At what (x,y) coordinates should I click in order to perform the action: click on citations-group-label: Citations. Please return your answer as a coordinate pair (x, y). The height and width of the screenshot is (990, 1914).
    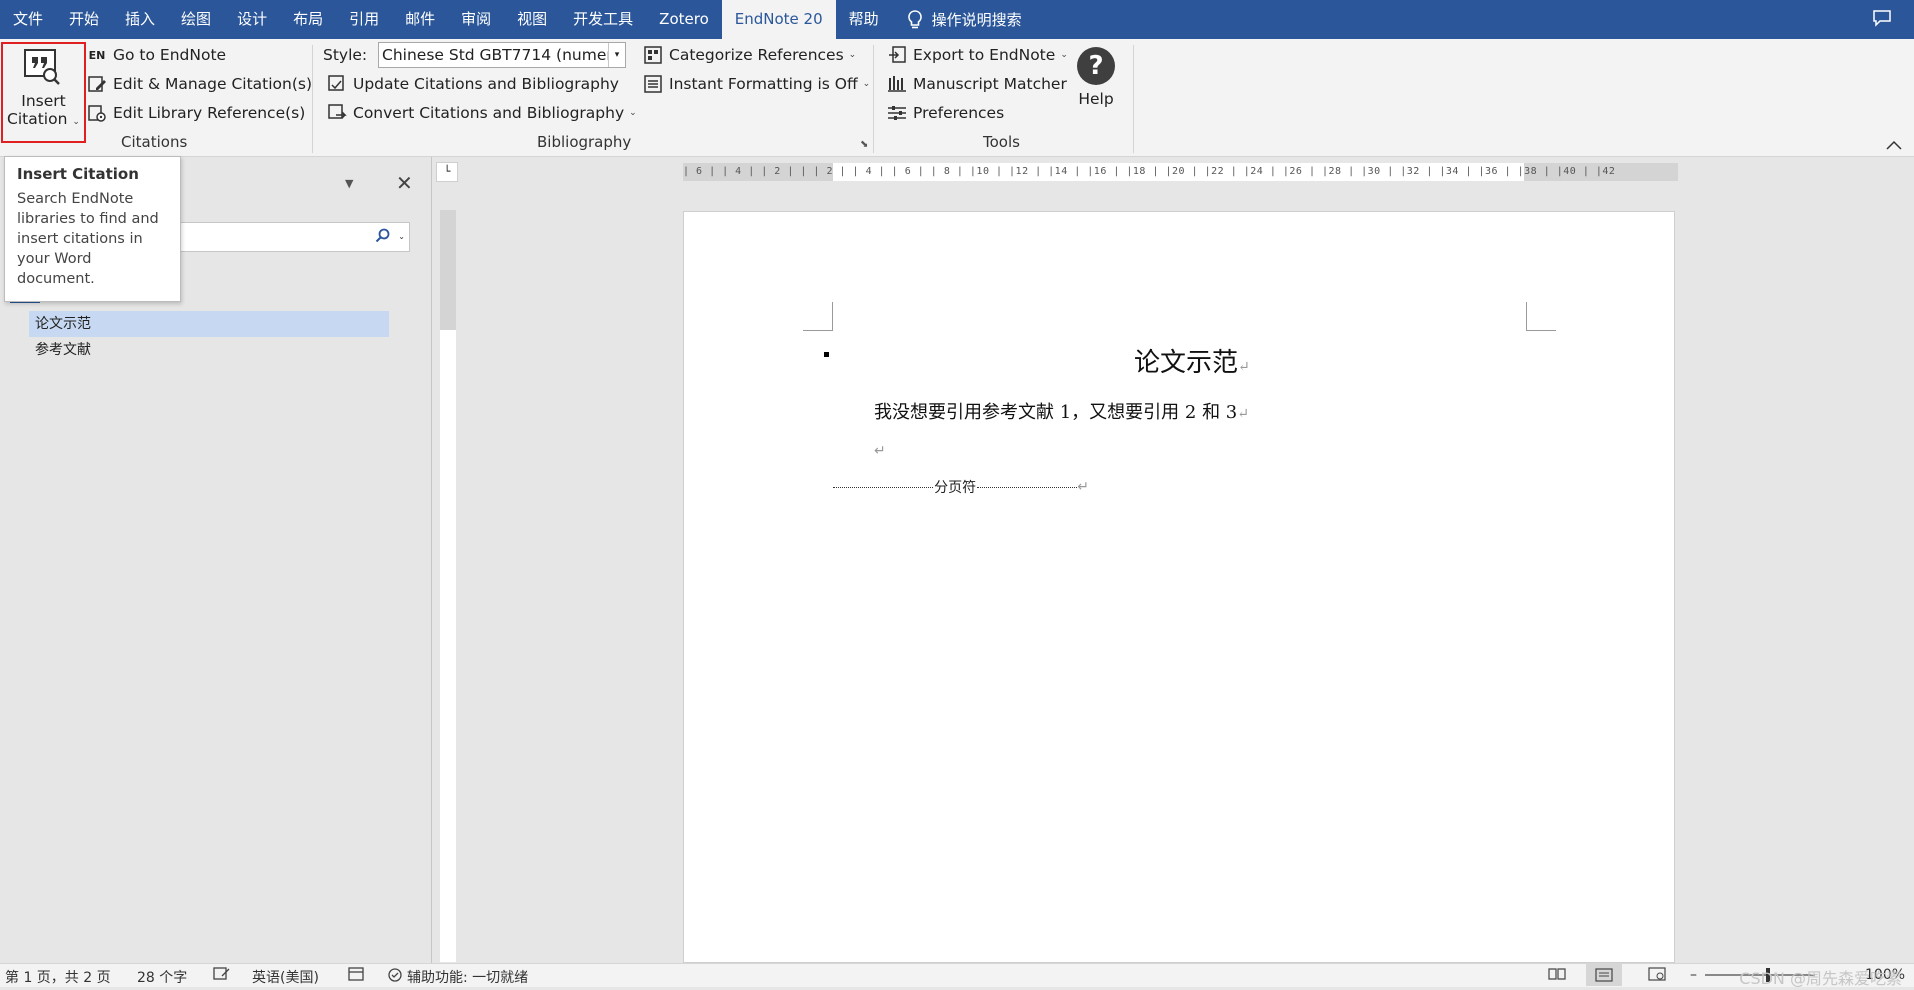
    Looking at the image, I should click on (154, 142).